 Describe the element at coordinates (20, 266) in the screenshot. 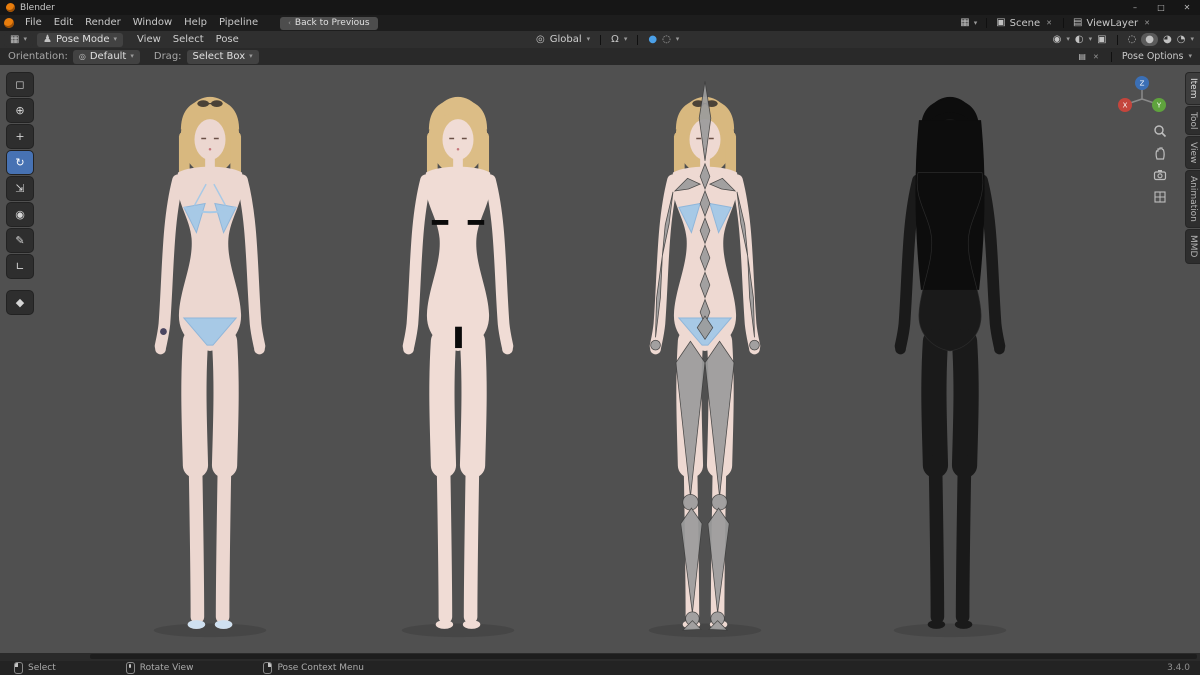

I see `measure-tool: ∟` at that location.